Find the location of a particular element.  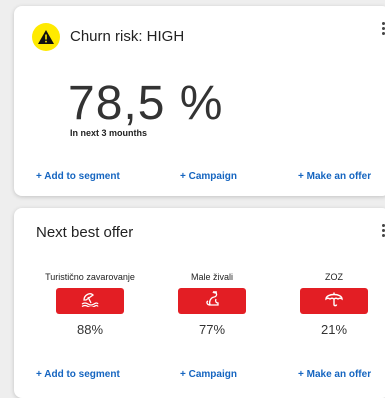

umbrella-icon is located at coordinates (334, 301).